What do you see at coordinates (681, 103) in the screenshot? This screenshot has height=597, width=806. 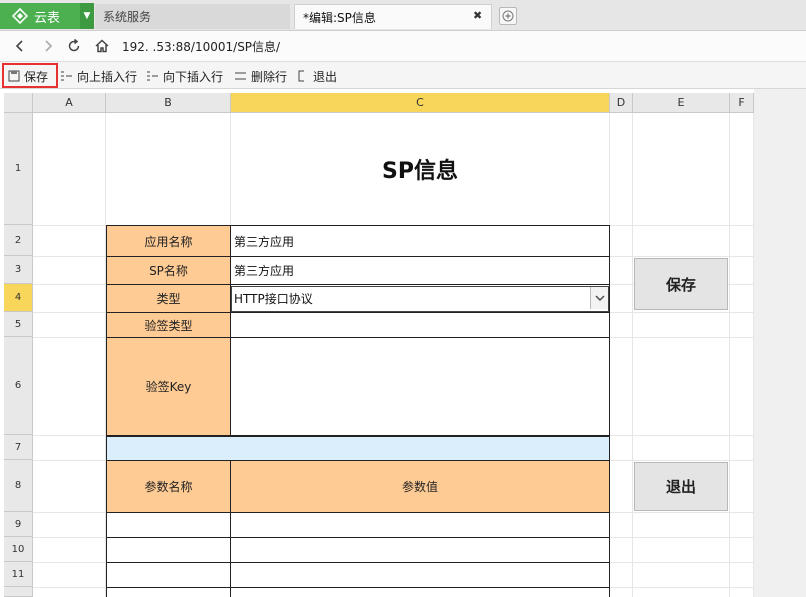 I see `column-header-e: E` at bounding box center [681, 103].